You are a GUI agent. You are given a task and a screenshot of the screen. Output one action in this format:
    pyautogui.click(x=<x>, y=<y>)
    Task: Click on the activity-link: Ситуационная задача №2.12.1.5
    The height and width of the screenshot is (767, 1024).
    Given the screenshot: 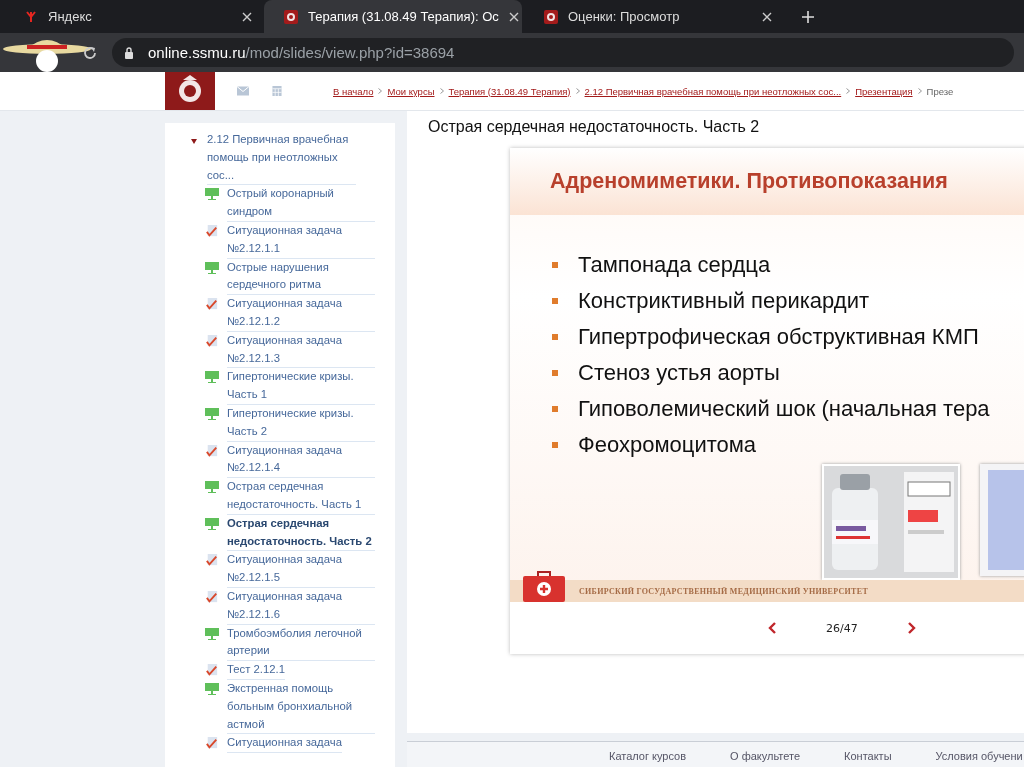 What is the action you would take?
    pyautogui.click(x=301, y=569)
    